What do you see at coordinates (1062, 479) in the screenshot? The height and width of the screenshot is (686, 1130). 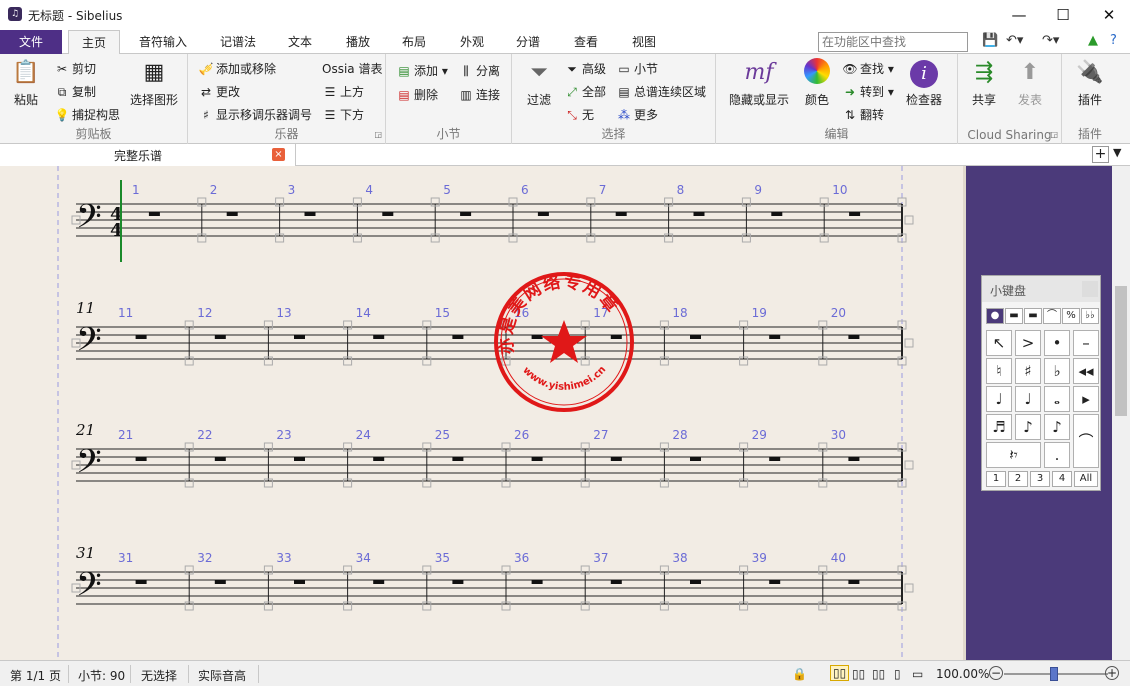 I see `keypad-layout-button: 4` at bounding box center [1062, 479].